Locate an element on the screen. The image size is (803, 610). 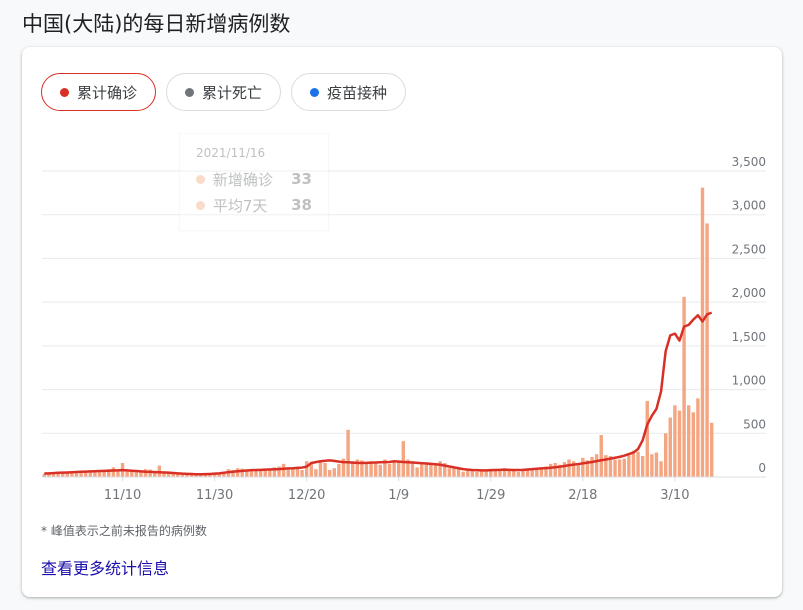
tooltip-date: 2021/11/16 is located at coordinates (231, 153).